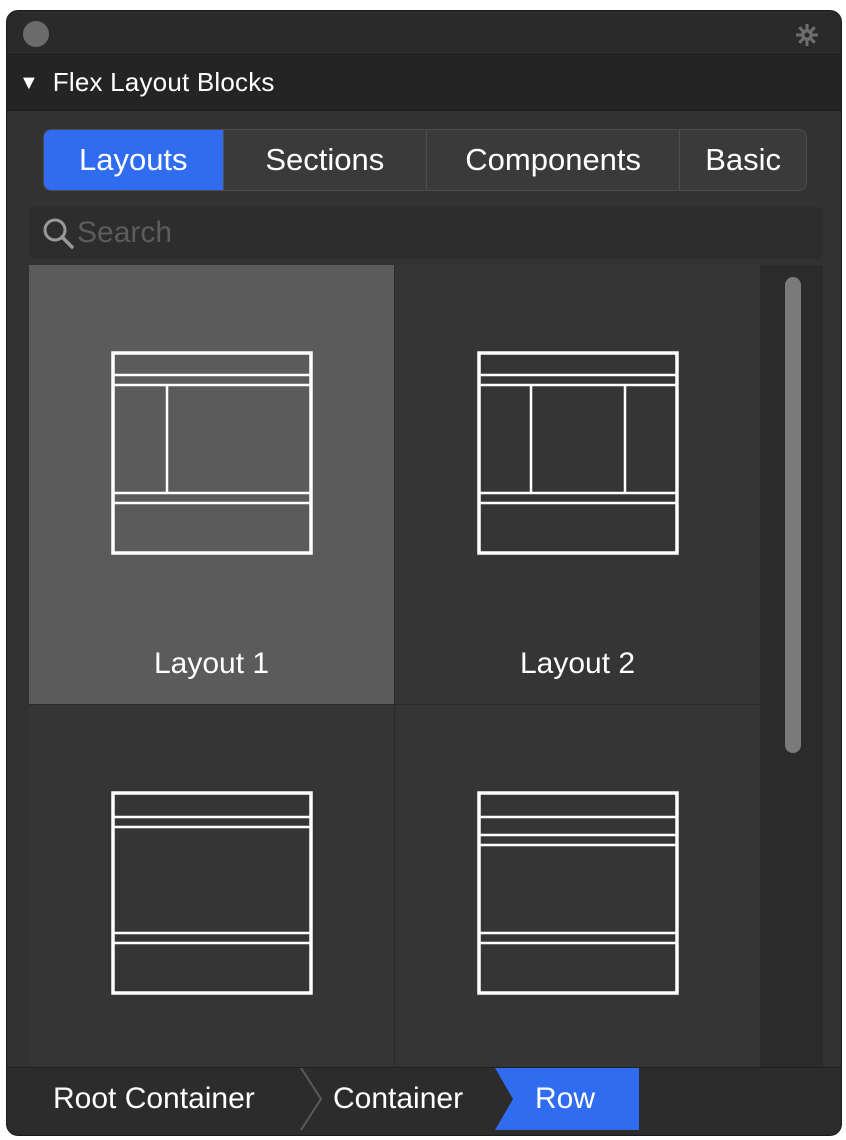  I want to click on panel-title: Flex Layout Blocks, so click(163, 82).